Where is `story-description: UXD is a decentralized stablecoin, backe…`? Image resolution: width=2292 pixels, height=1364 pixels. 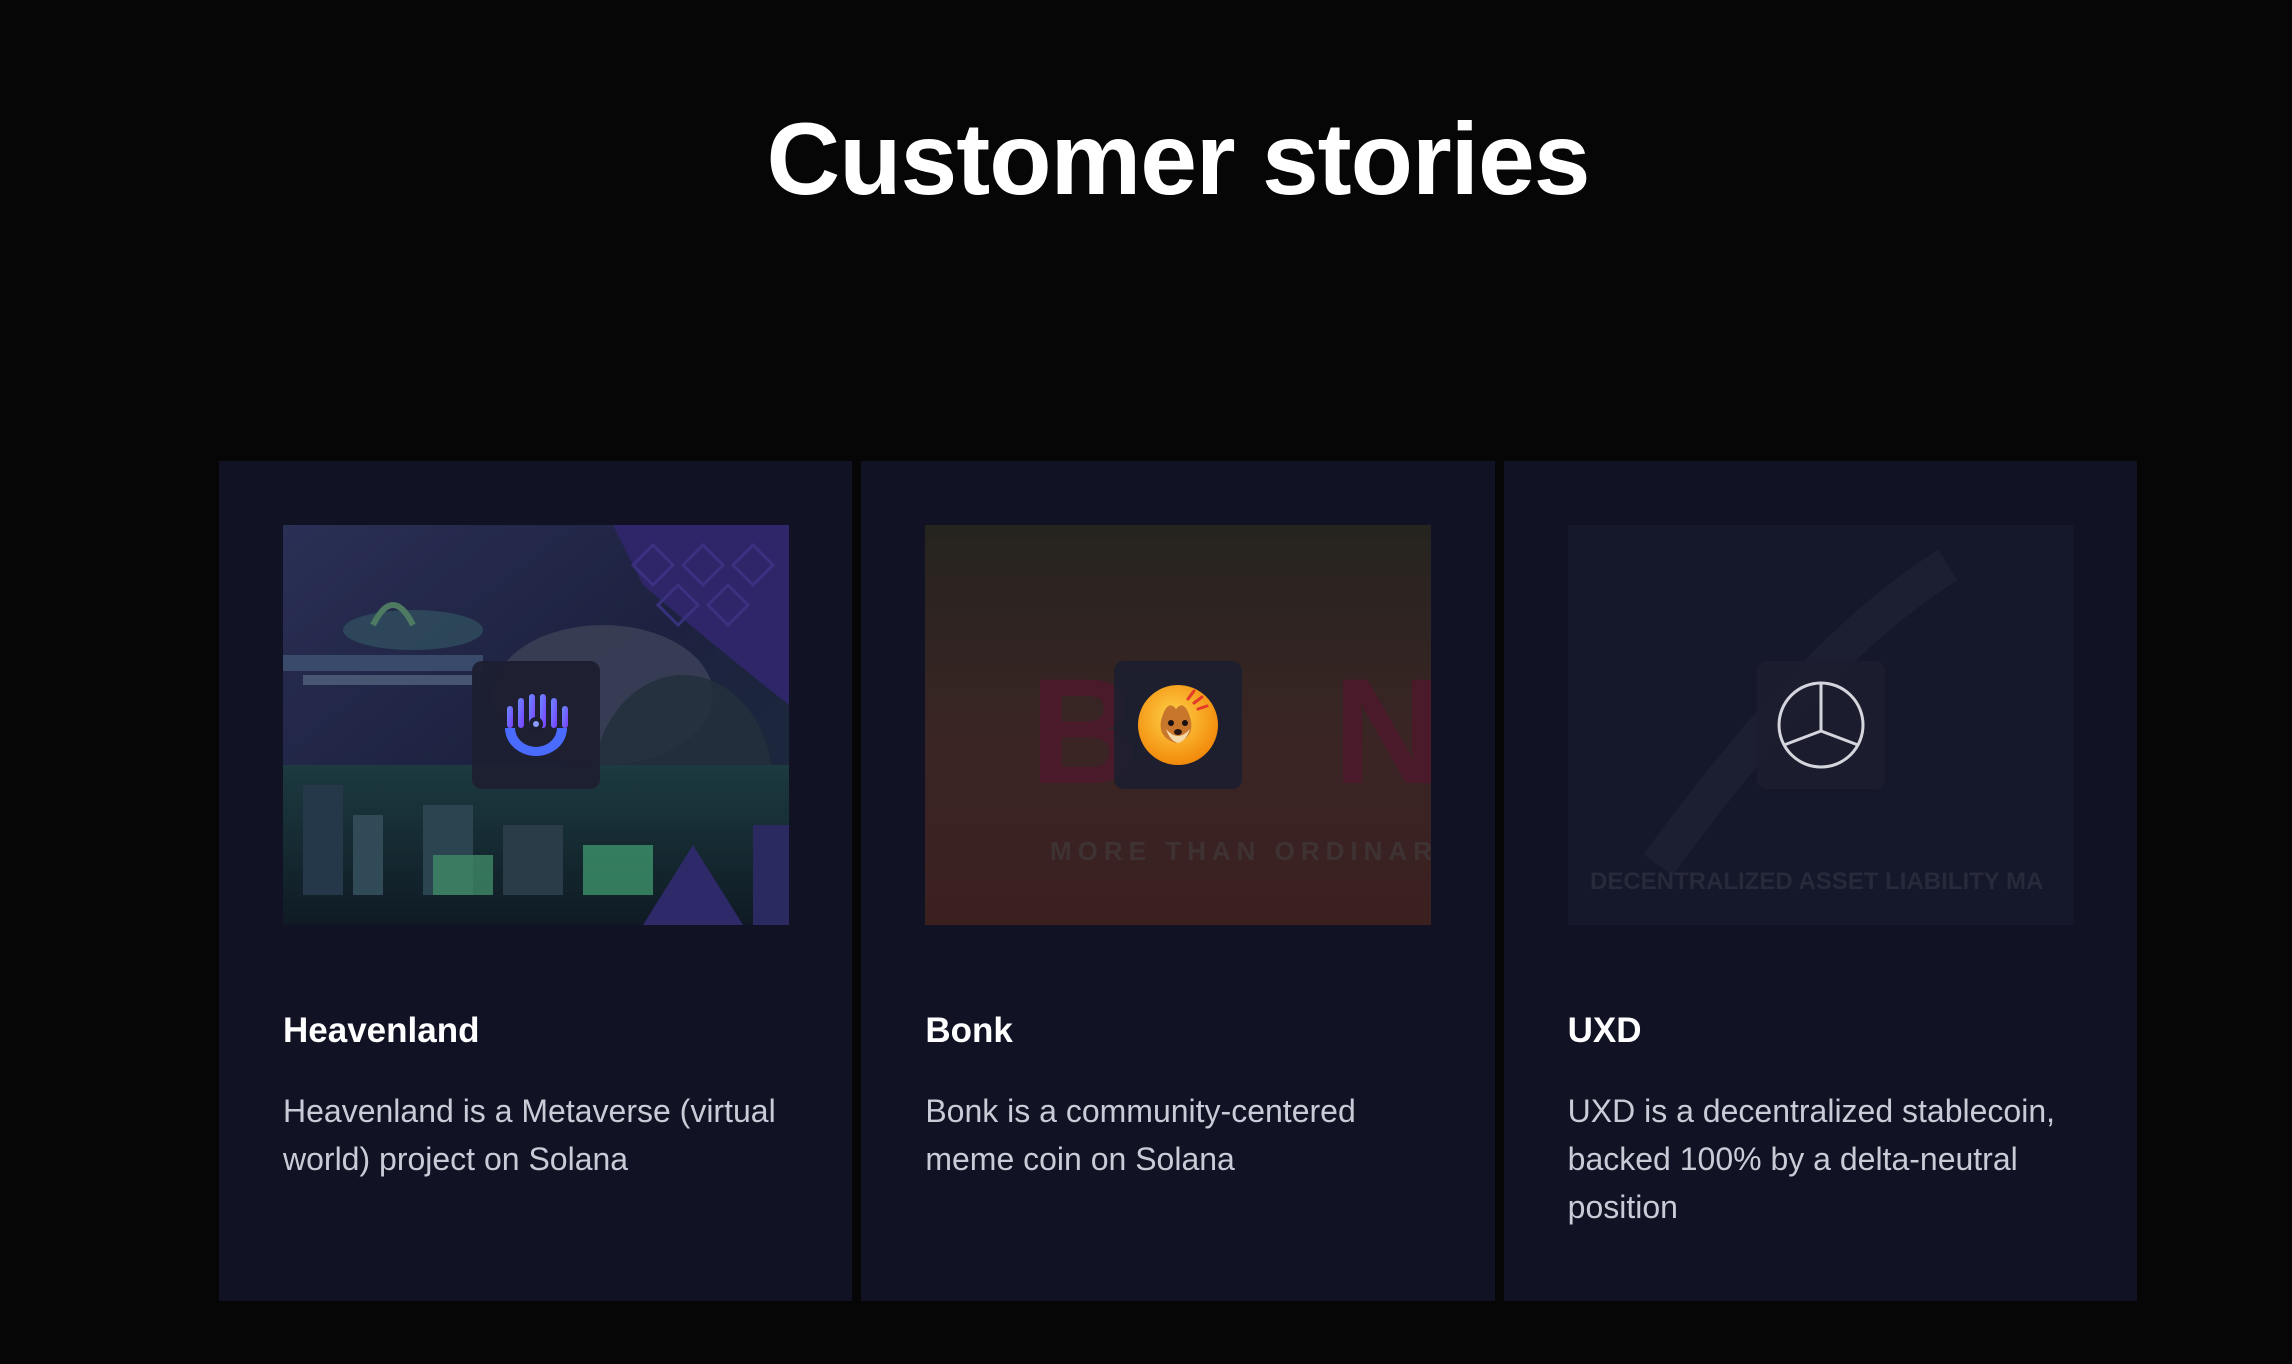
story-description: UXD is a decentralized stablecoin, backe… is located at coordinates (1811, 1159).